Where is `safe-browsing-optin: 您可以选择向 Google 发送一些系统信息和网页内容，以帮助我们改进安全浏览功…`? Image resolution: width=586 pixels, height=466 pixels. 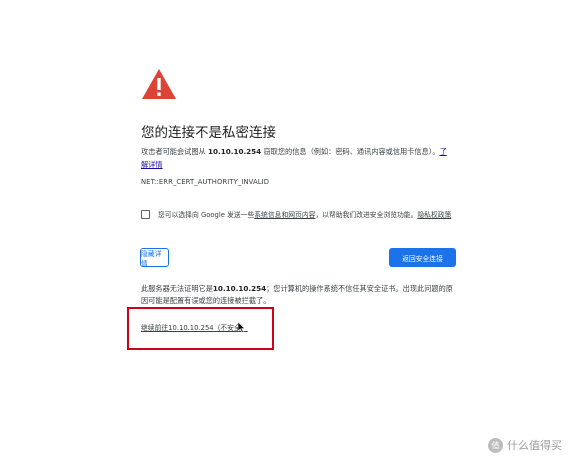 safe-browsing-optin: 您可以选择向 Google 发送一些系统信息和网页内容，以帮助我们改进安全浏览功… is located at coordinates (296, 214).